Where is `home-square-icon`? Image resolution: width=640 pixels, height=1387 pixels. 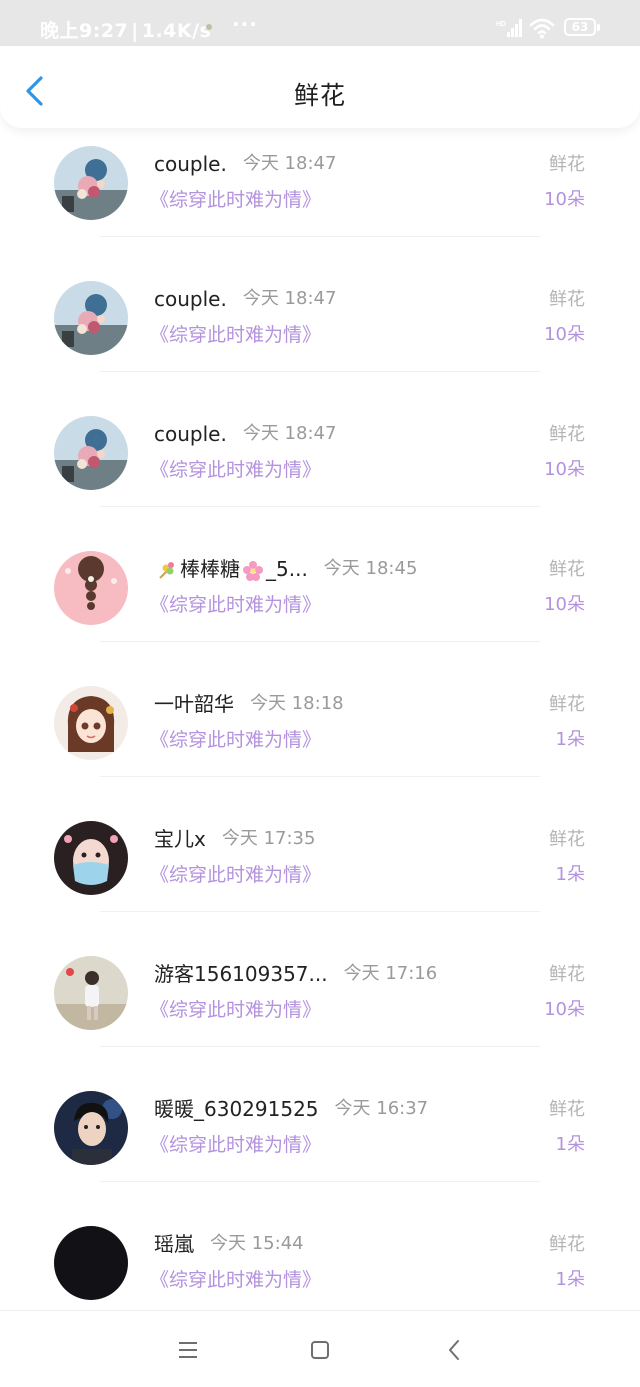
home-square-icon is located at coordinates (320, 1350).